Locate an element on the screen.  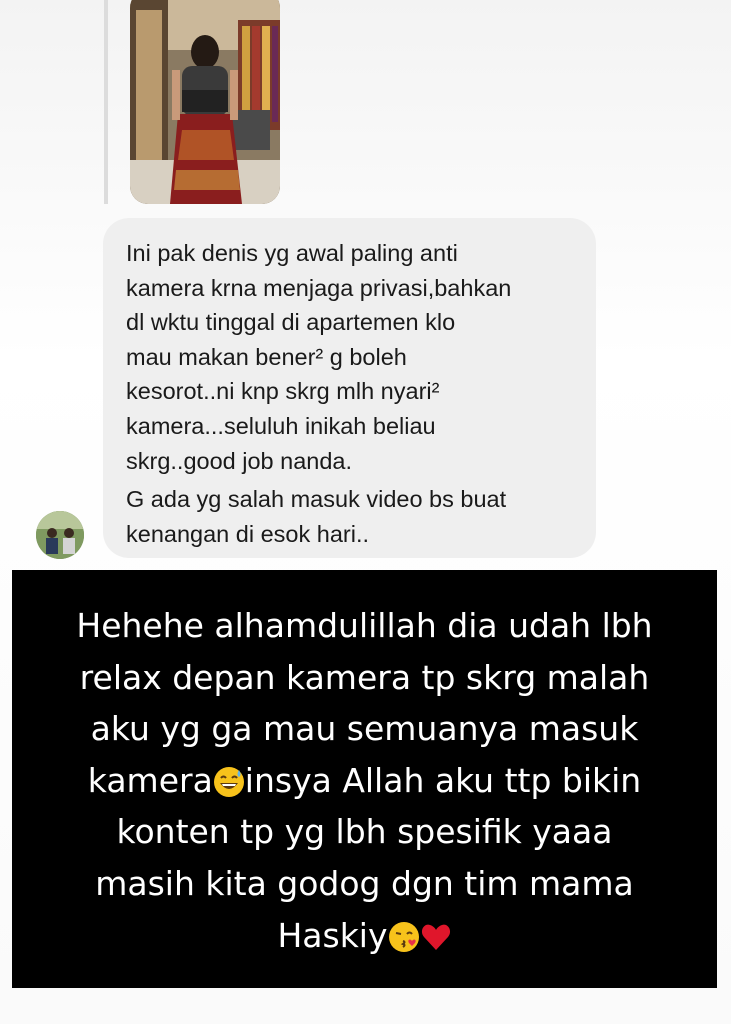
grinning-sweat-emoji-icon is located at coordinates (228, 781).